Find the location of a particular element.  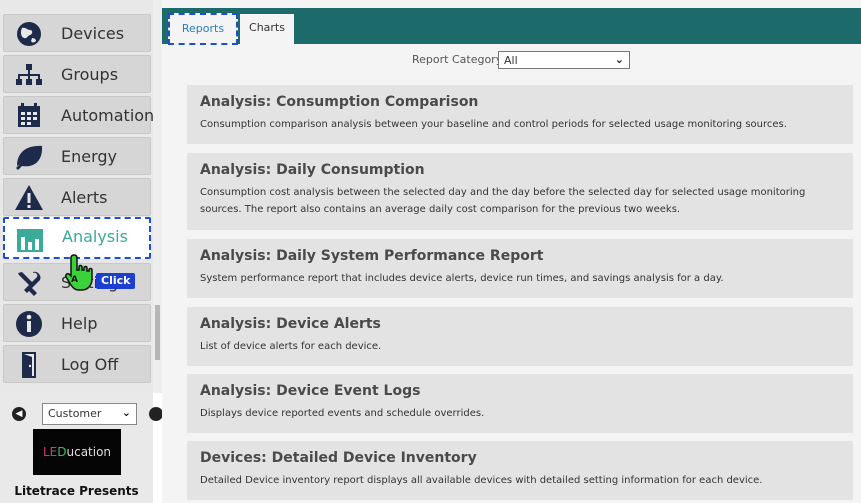

report-title: Analysis: Daily Consumption is located at coordinates (312, 170).